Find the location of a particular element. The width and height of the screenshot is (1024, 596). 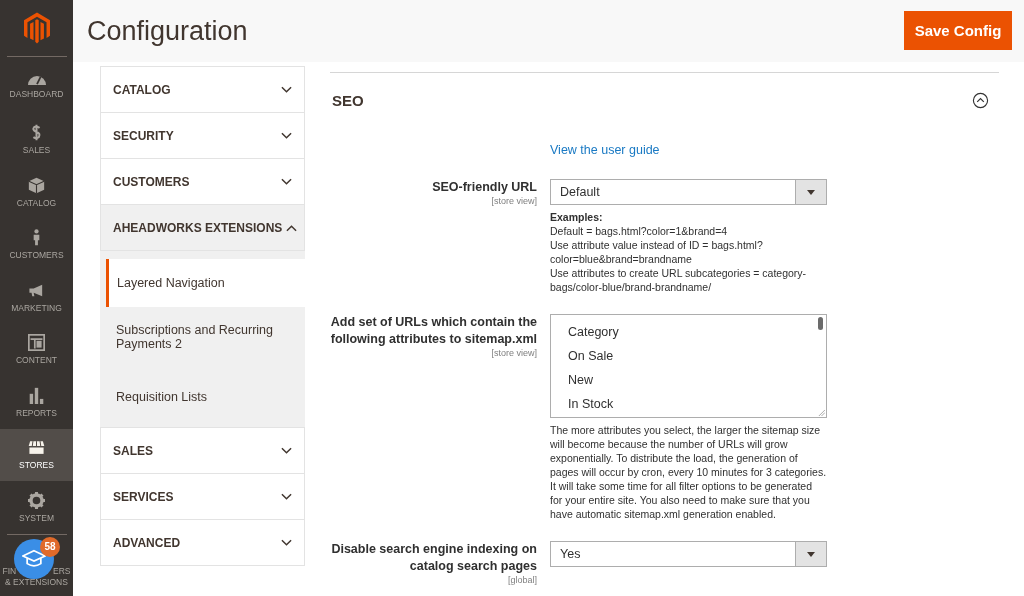

field-label: Disable search engine indexing on catalog search pages is located at coordinates (433, 558).